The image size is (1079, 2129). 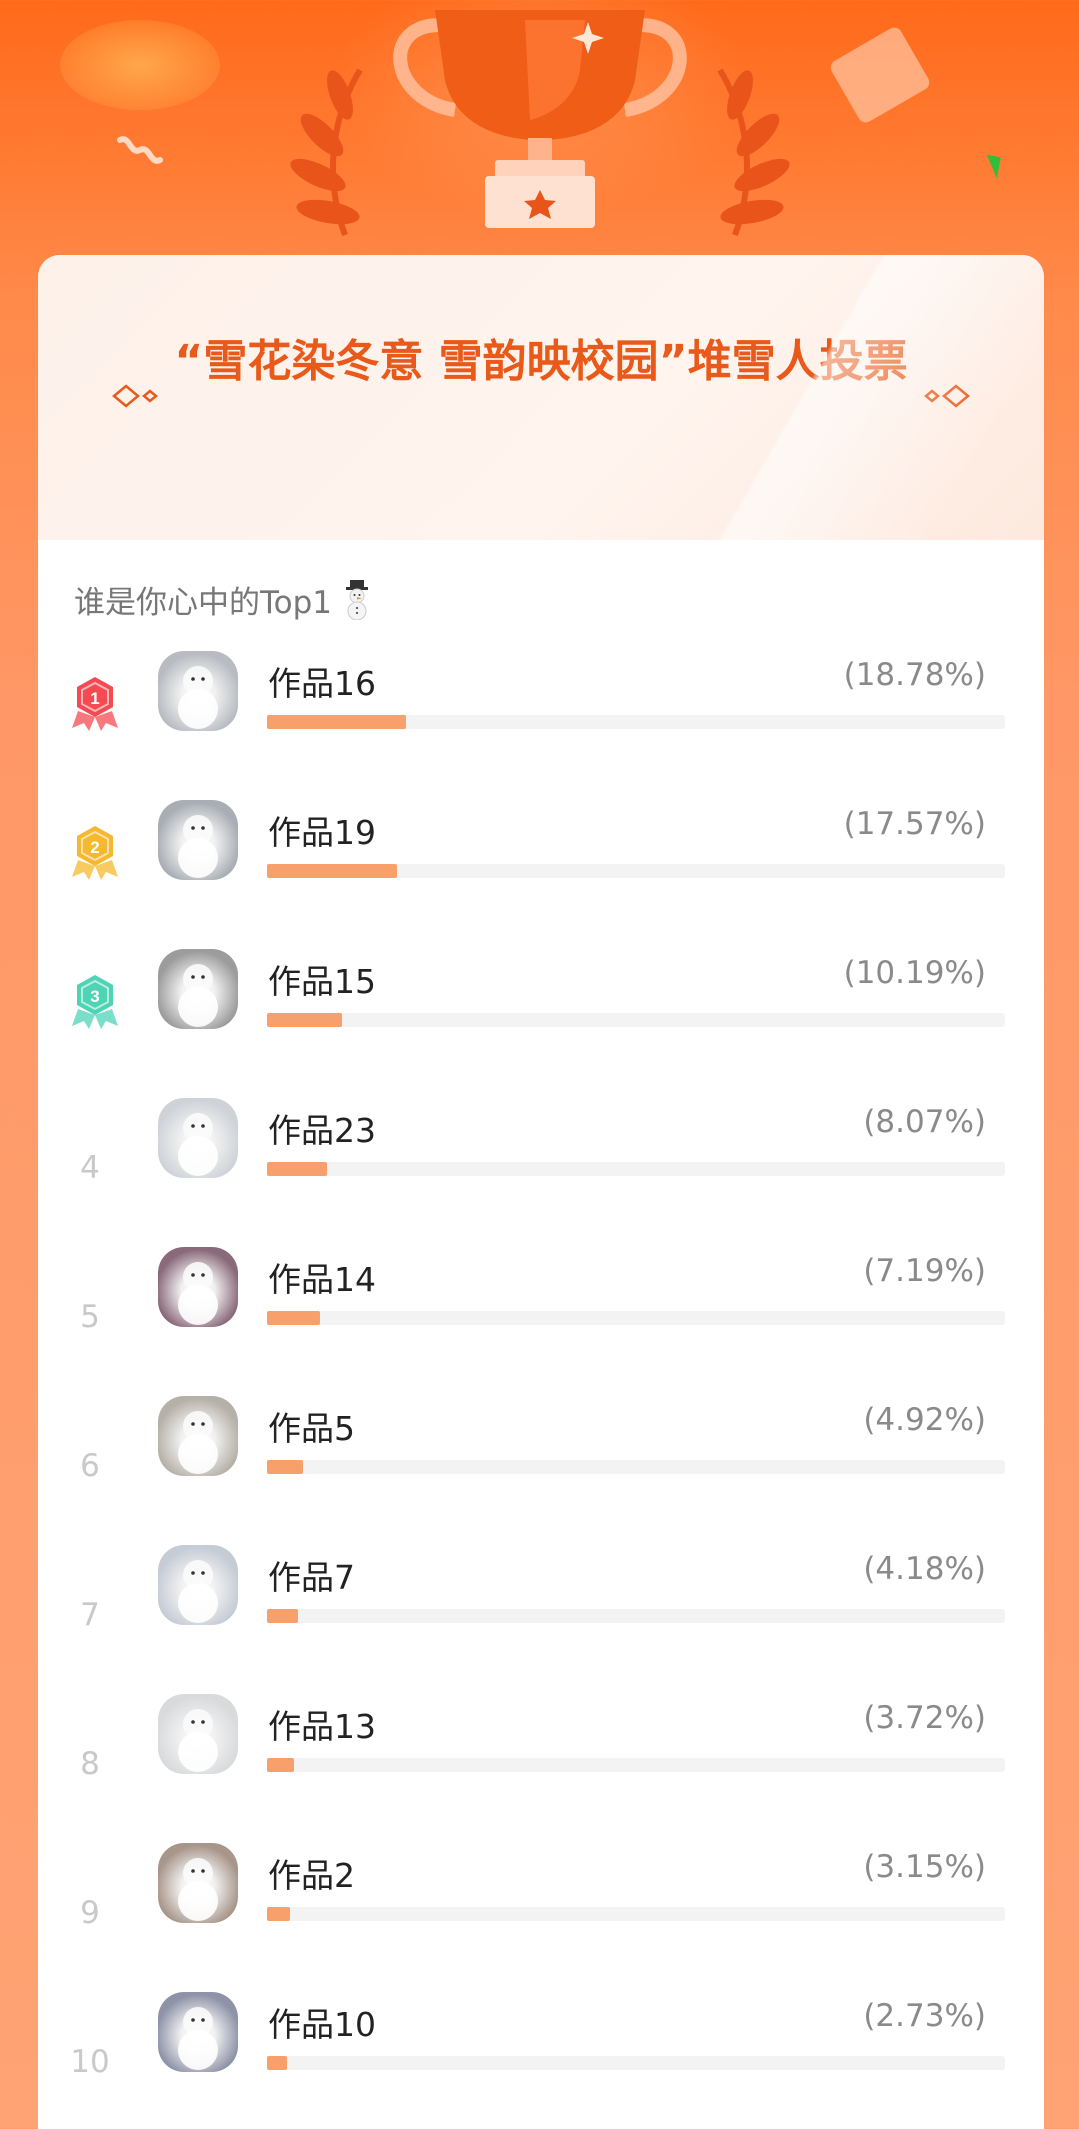 What do you see at coordinates (322, 981) in the screenshot?
I see `entry-name: 作品15` at bounding box center [322, 981].